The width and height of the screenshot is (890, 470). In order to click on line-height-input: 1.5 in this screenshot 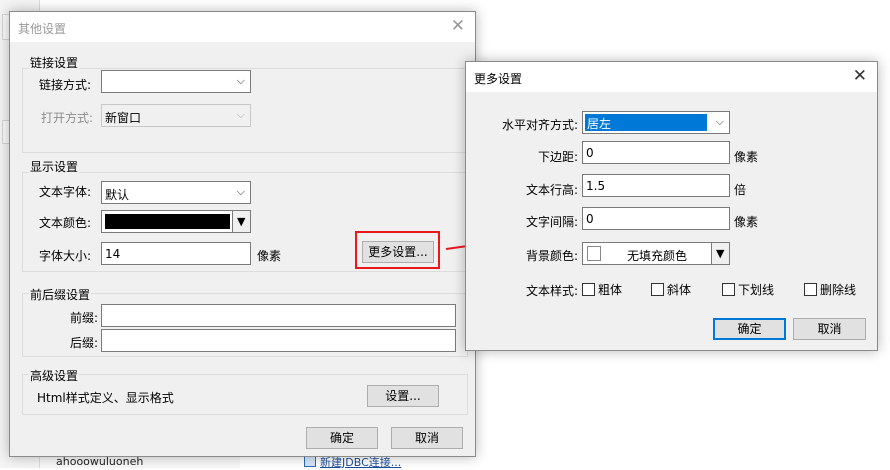, I will do `click(656, 185)`.